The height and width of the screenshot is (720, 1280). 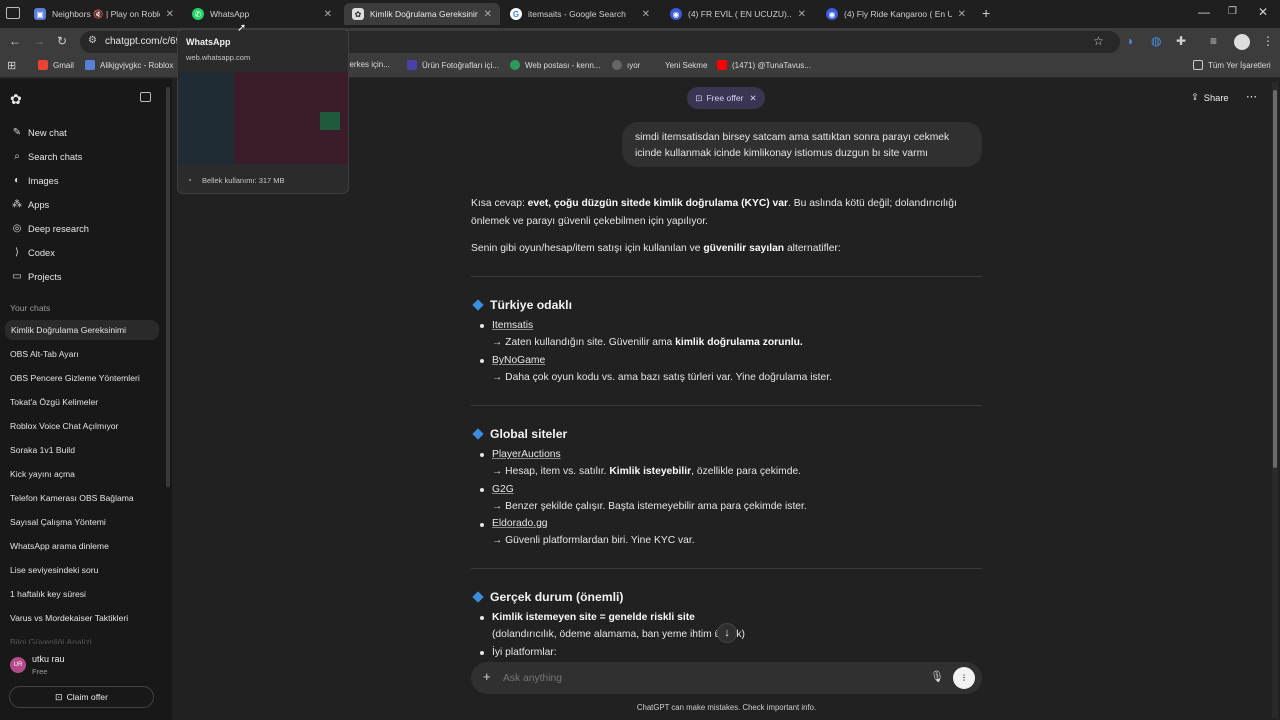 What do you see at coordinates (1098, 41) in the screenshot?
I see `bookmark-star-icon: ☆` at bounding box center [1098, 41].